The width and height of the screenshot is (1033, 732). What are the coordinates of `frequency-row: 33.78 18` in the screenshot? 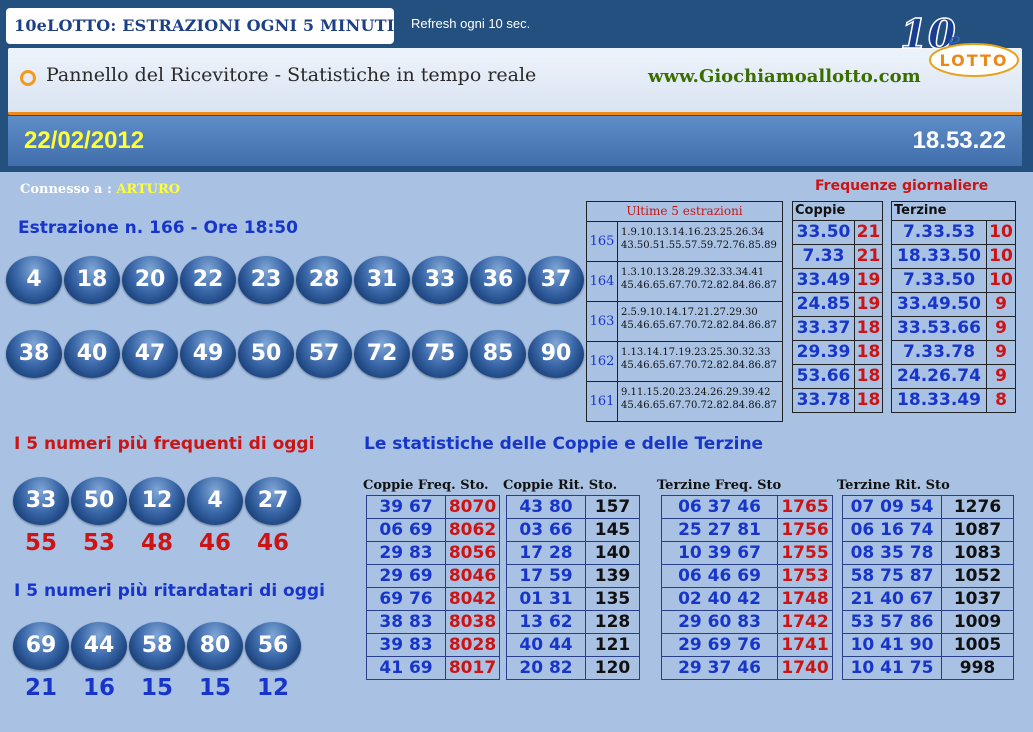 It's located at (837, 400).